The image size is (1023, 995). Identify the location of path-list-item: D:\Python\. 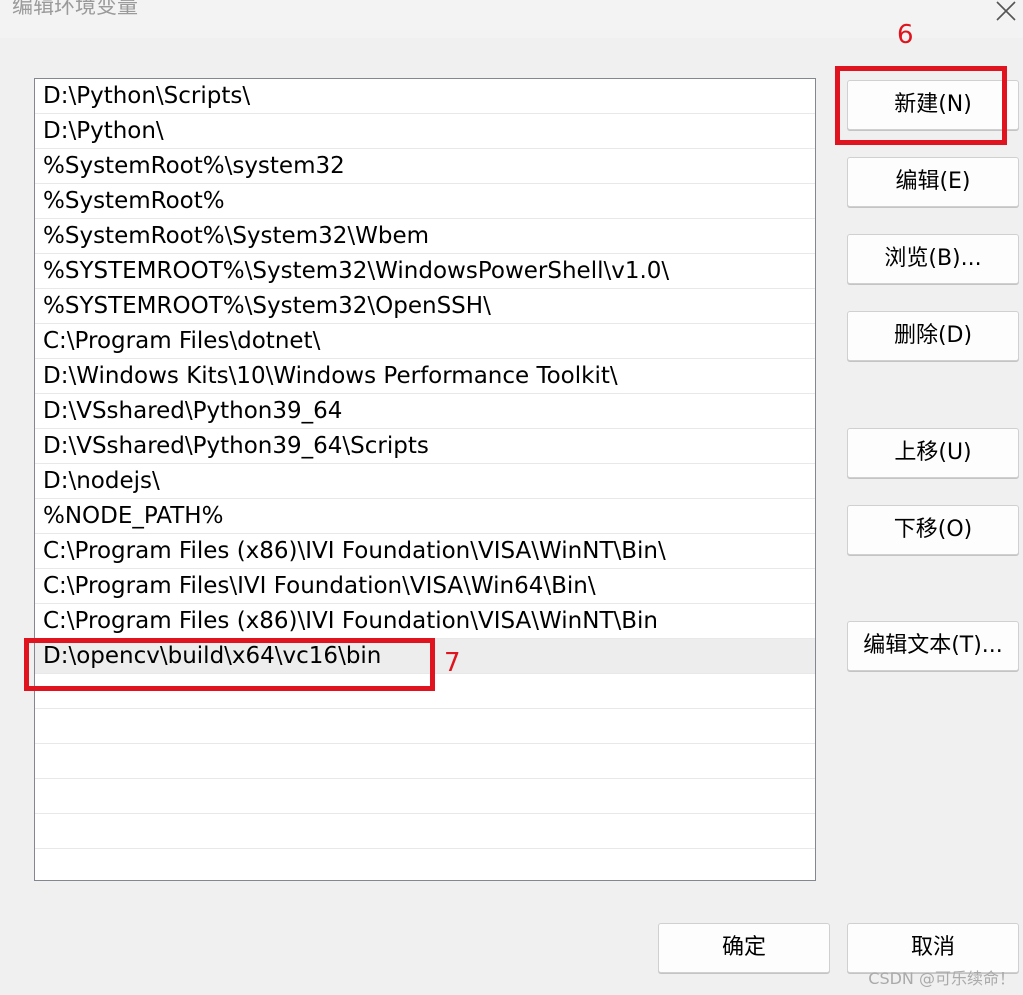
(425, 131).